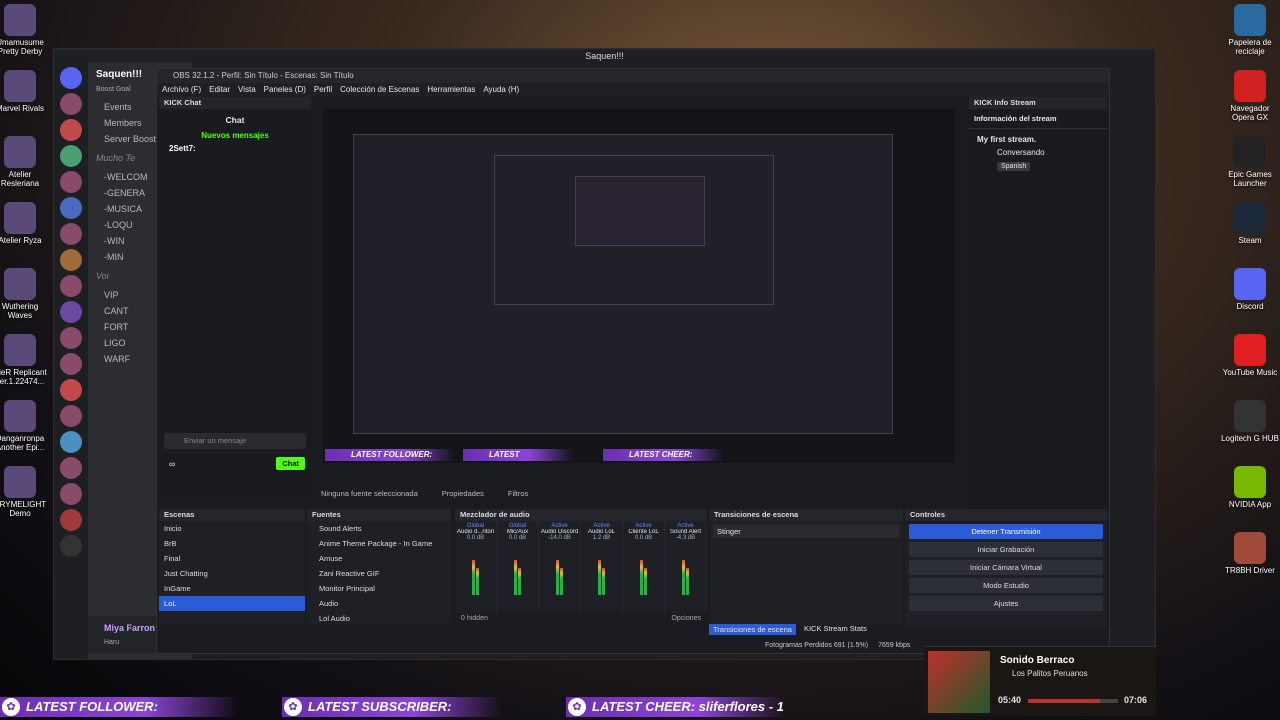 The height and width of the screenshot is (720, 1280). I want to click on desktop-icon: Steam, so click(1250, 223).